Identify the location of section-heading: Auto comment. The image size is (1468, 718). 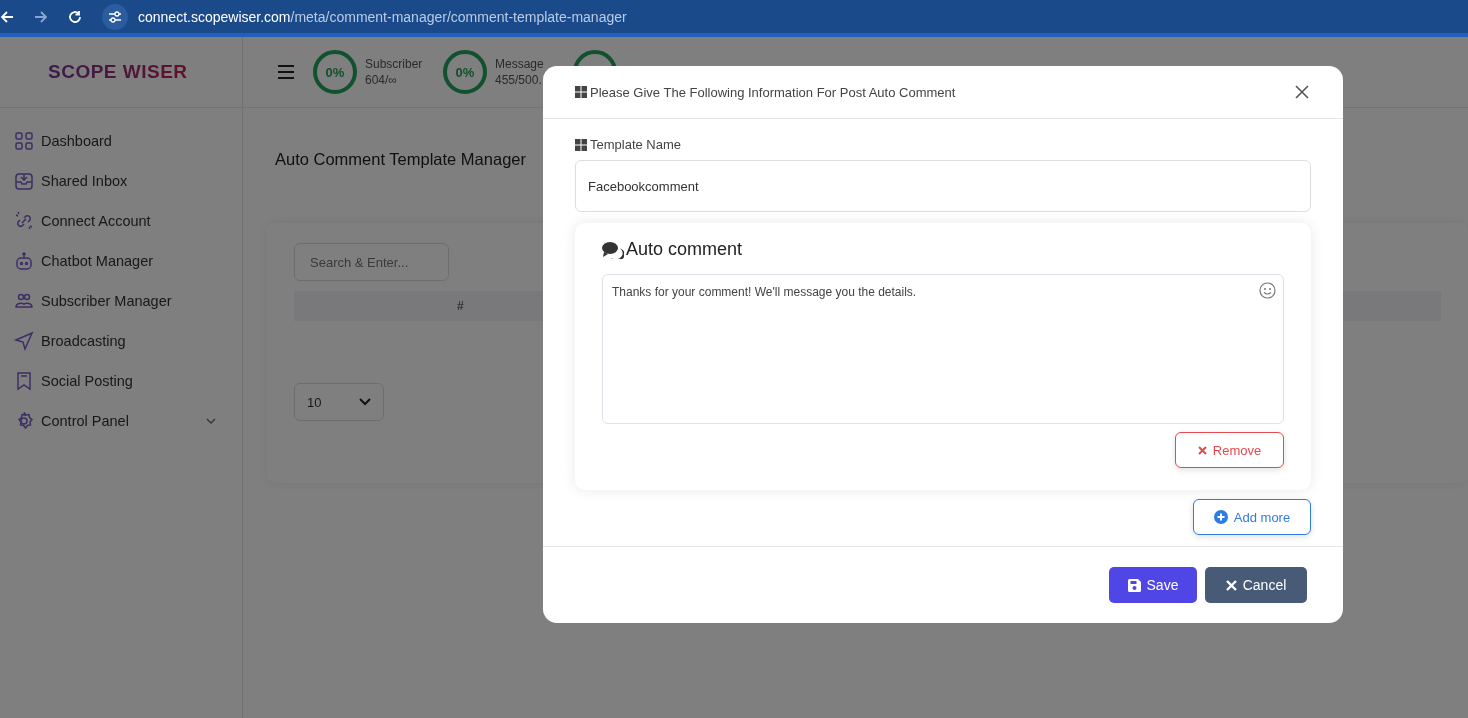
(684, 249).